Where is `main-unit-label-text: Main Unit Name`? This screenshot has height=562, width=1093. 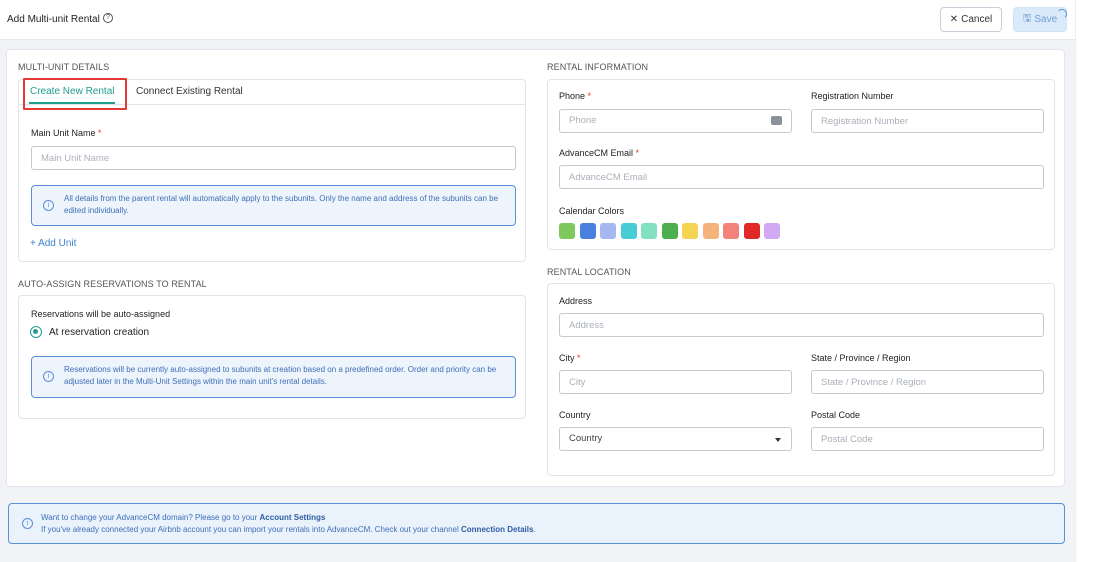 main-unit-label-text: Main Unit Name is located at coordinates (63, 133).